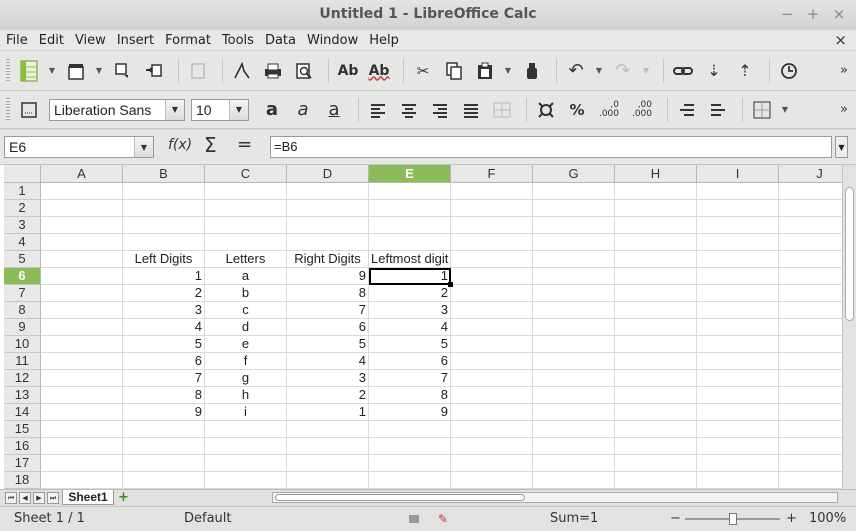 The image size is (856, 531). What do you see at coordinates (410, 412) in the screenshot?
I see `cell-e14: 9` at bounding box center [410, 412].